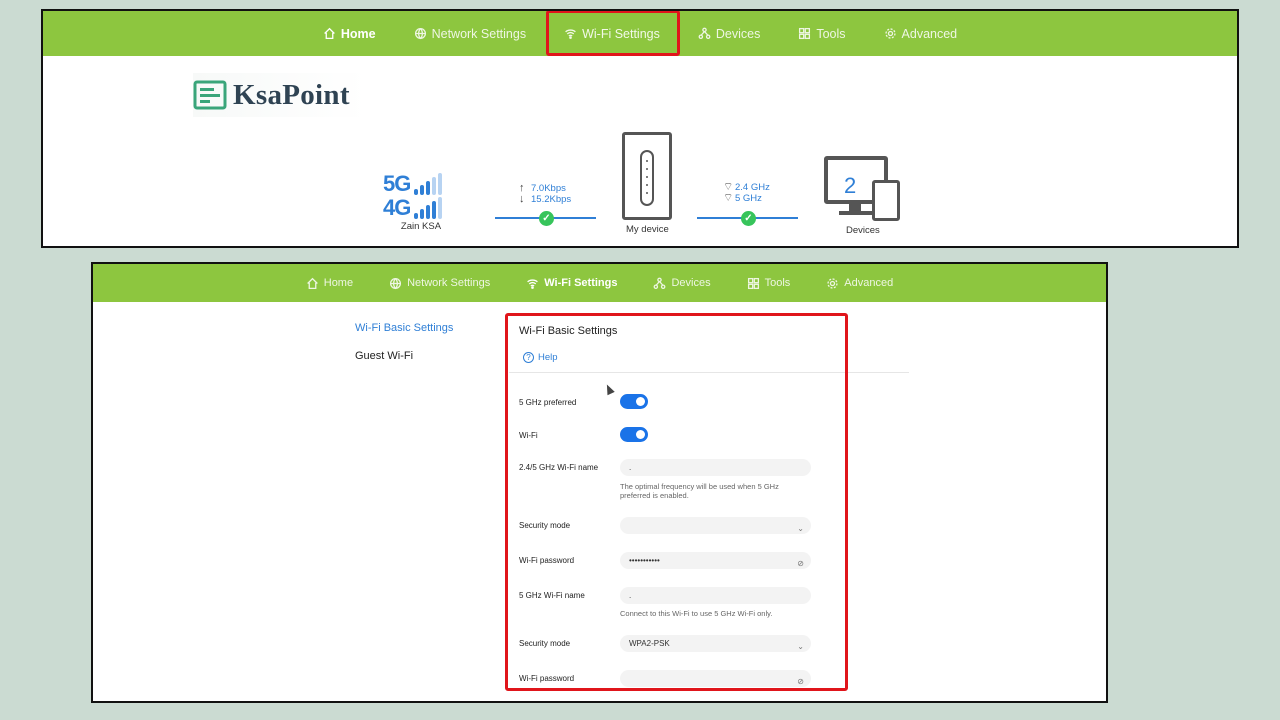 Image resolution: width=1280 pixels, height=720 pixels. I want to click on panel-highlight, so click(676, 502).